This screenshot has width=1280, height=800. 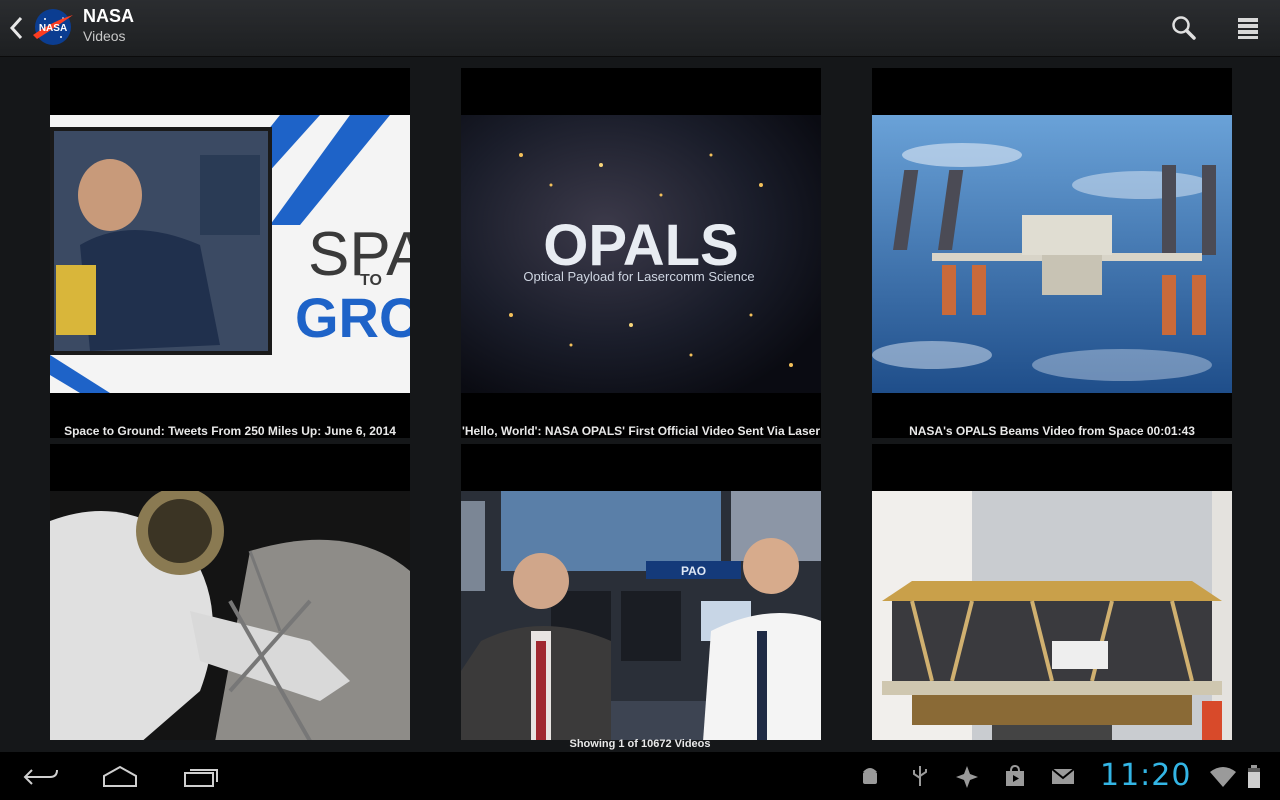 What do you see at coordinates (870, 776) in the screenshot?
I see `android-debug-icon` at bounding box center [870, 776].